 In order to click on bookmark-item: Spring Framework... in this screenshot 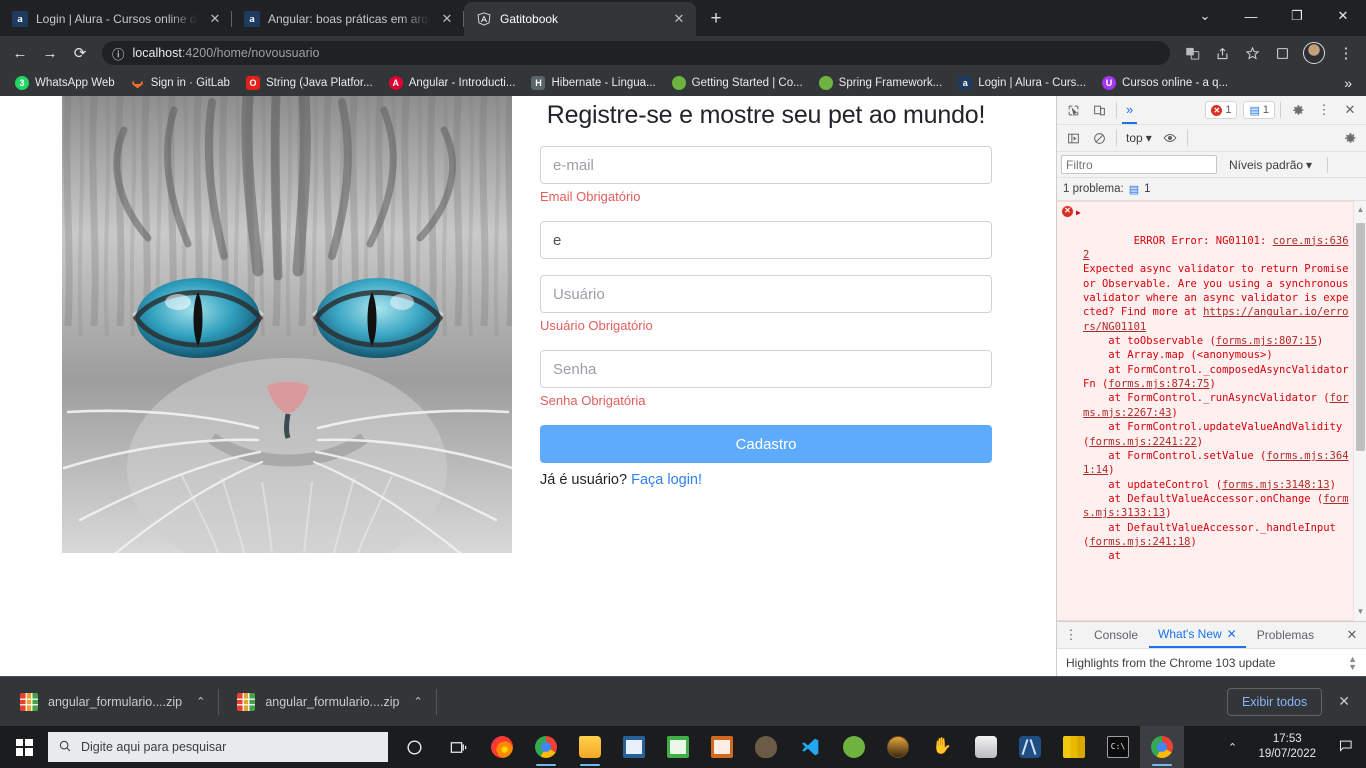, I will do `click(881, 83)`.